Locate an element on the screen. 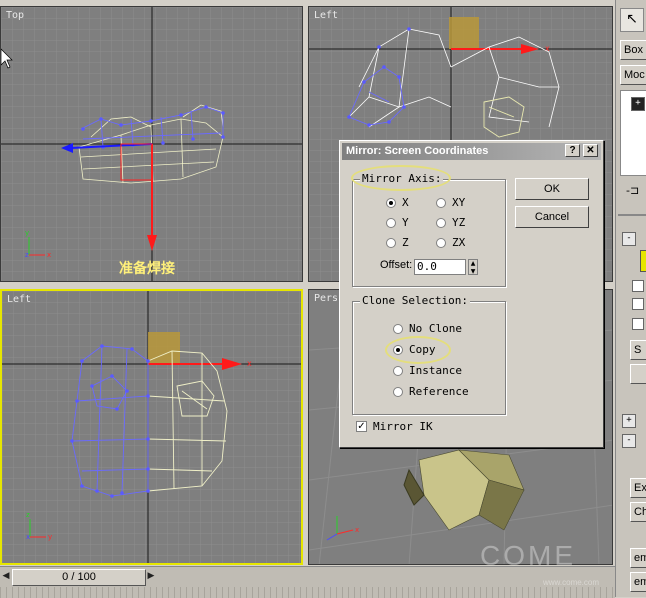 Image resolution: width=646 pixels, height=598 pixels. modifier-list: Moc is located at coordinates (633, 75).